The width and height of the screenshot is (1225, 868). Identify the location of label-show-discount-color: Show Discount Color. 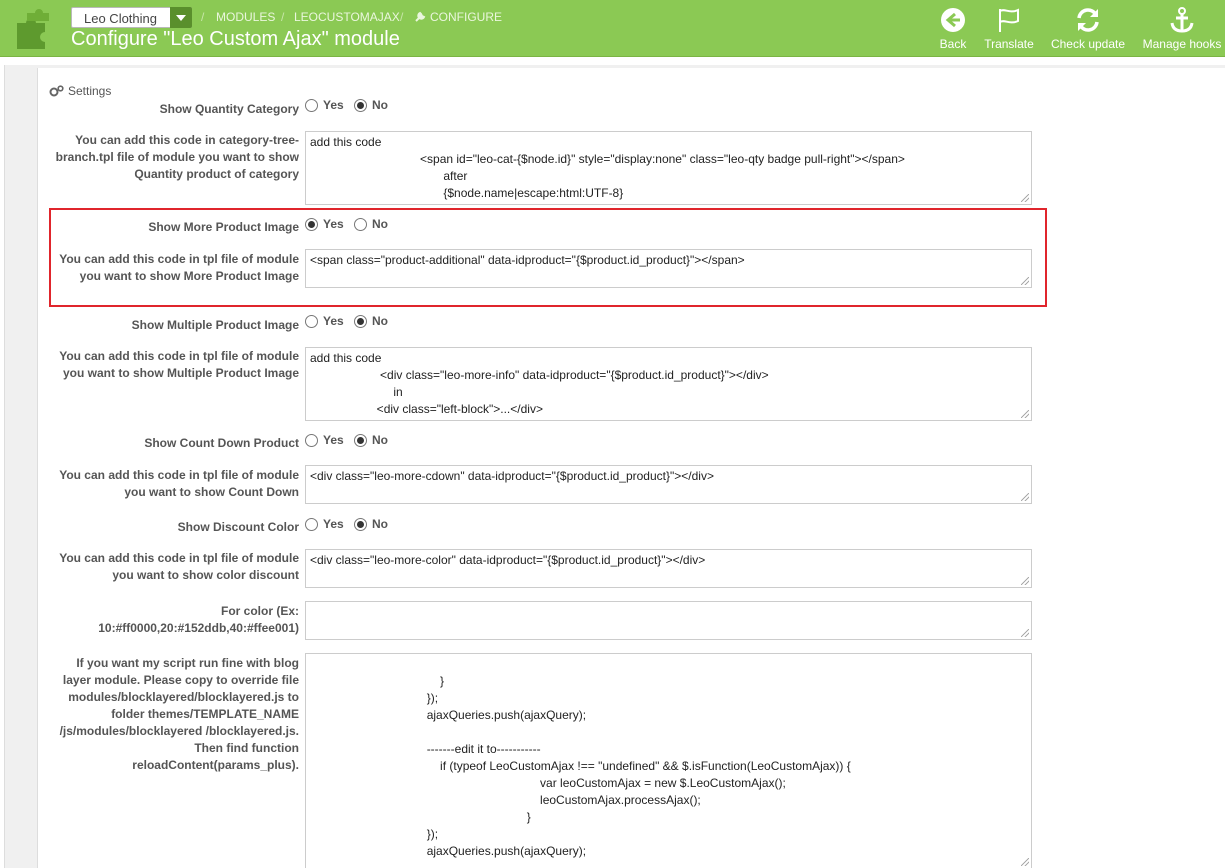
(238, 527).